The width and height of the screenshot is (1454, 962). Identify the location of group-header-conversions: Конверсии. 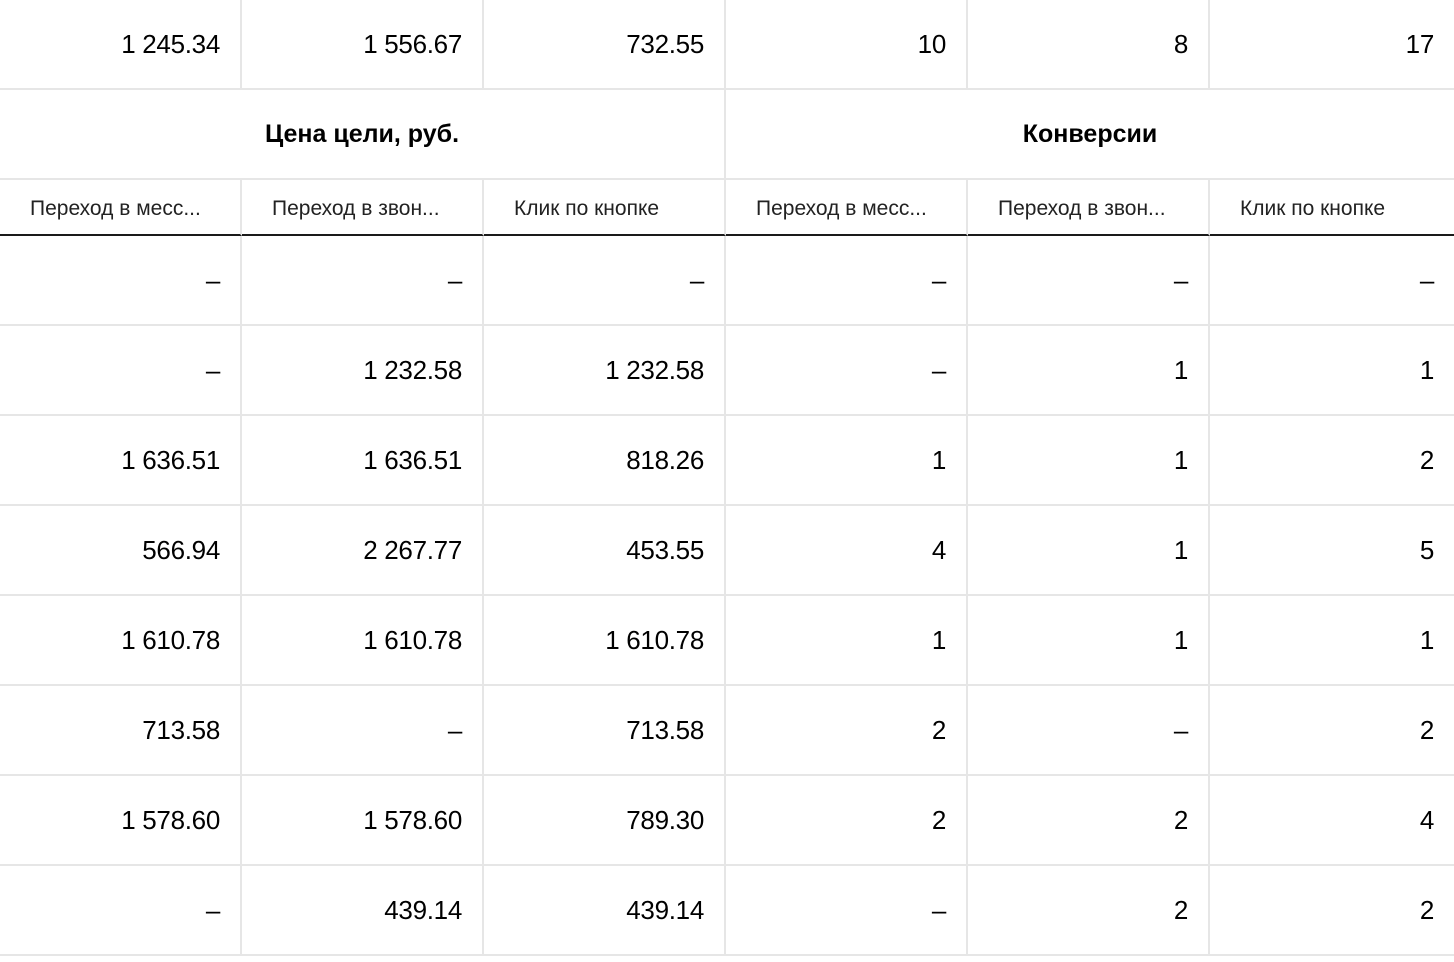
(1090, 135).